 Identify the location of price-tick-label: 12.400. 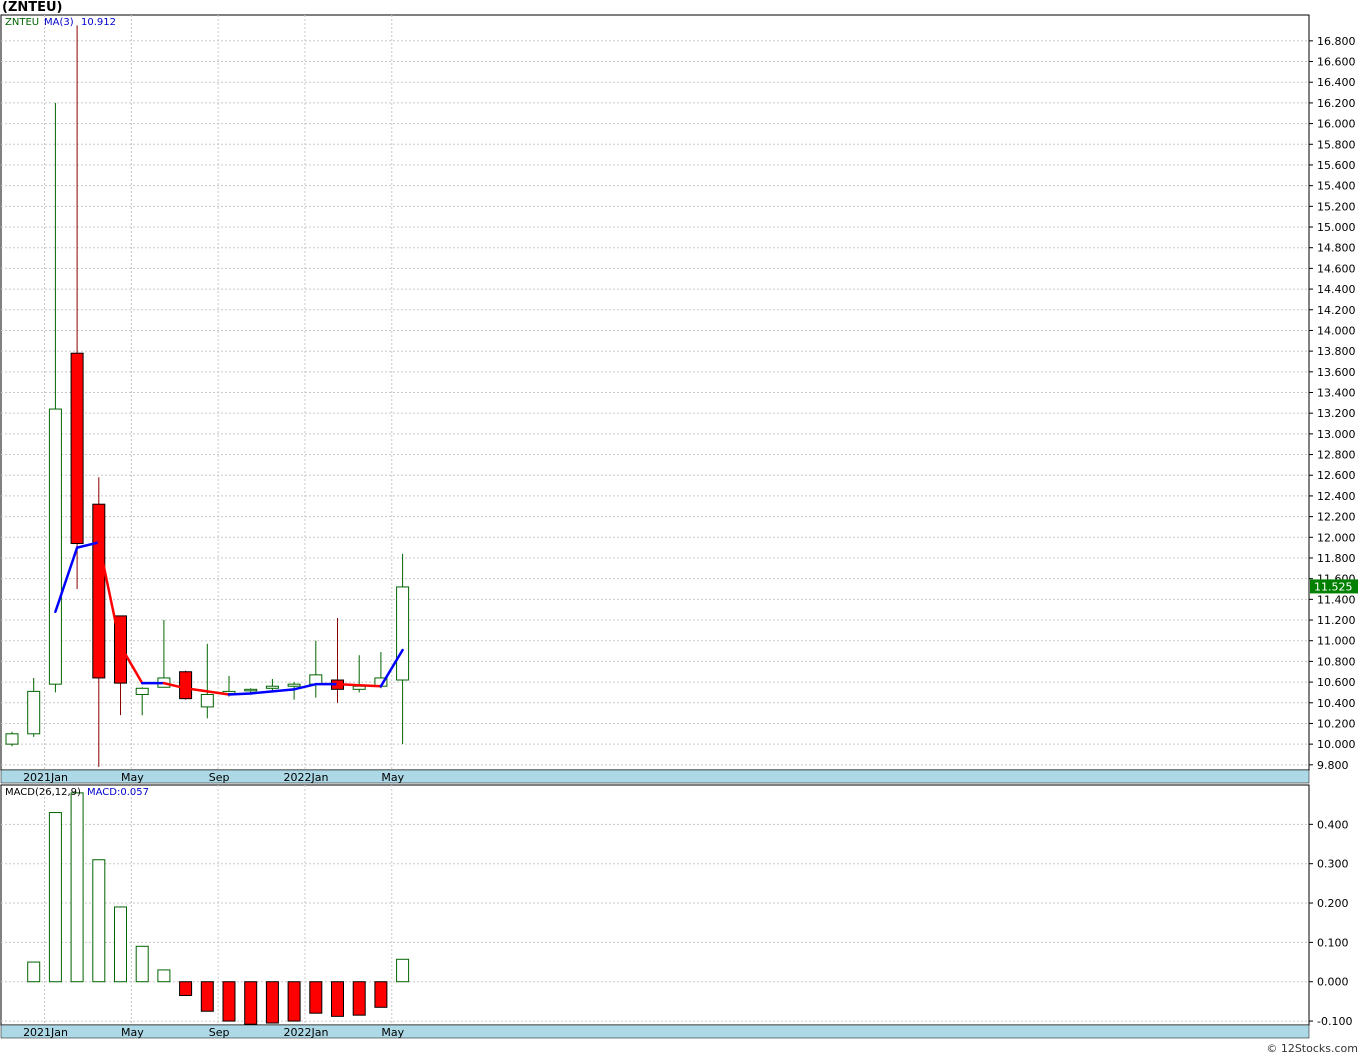
(1336, 496).